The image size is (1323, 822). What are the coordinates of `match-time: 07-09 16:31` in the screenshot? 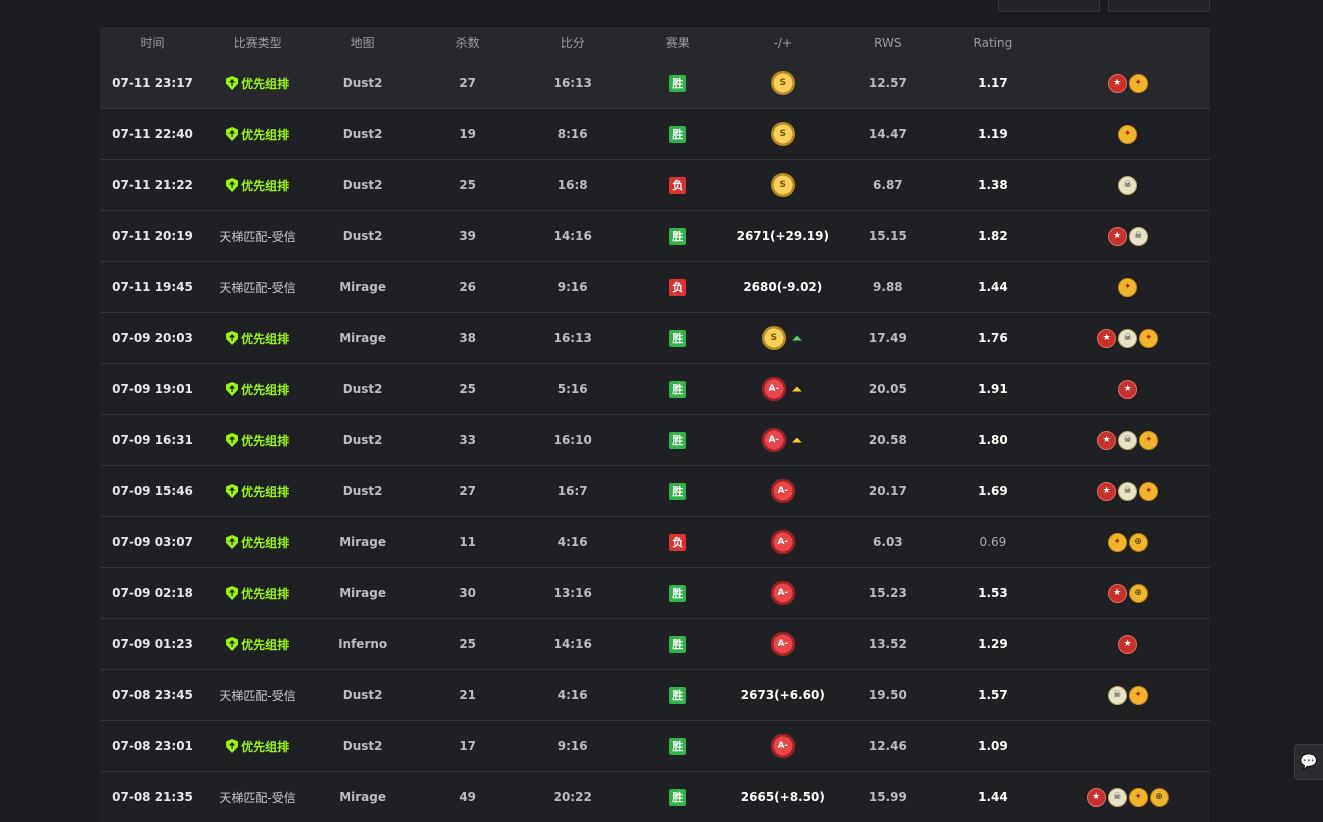 It's located at (152, 440).